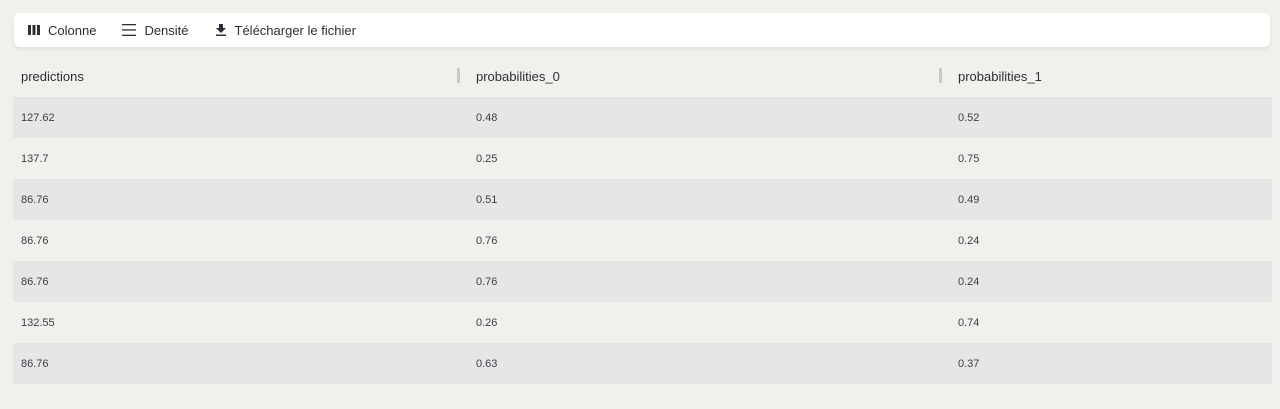 Image resolution: width=1280 pixels, height=409 pixels. Describe the element at coordinates (969, 363) in the screenshot. I see `table-cell: 0.37` at that location.